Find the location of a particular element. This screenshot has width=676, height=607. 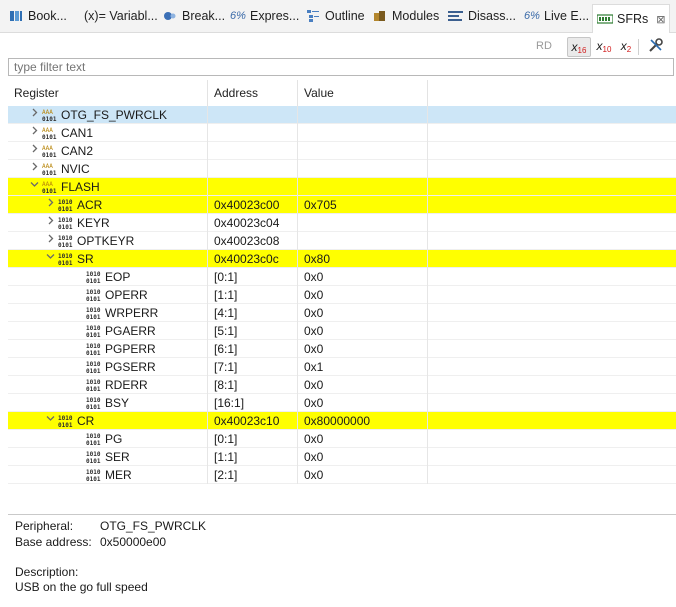

tab-modules-label: Modules is located at coordinates (416, 16).